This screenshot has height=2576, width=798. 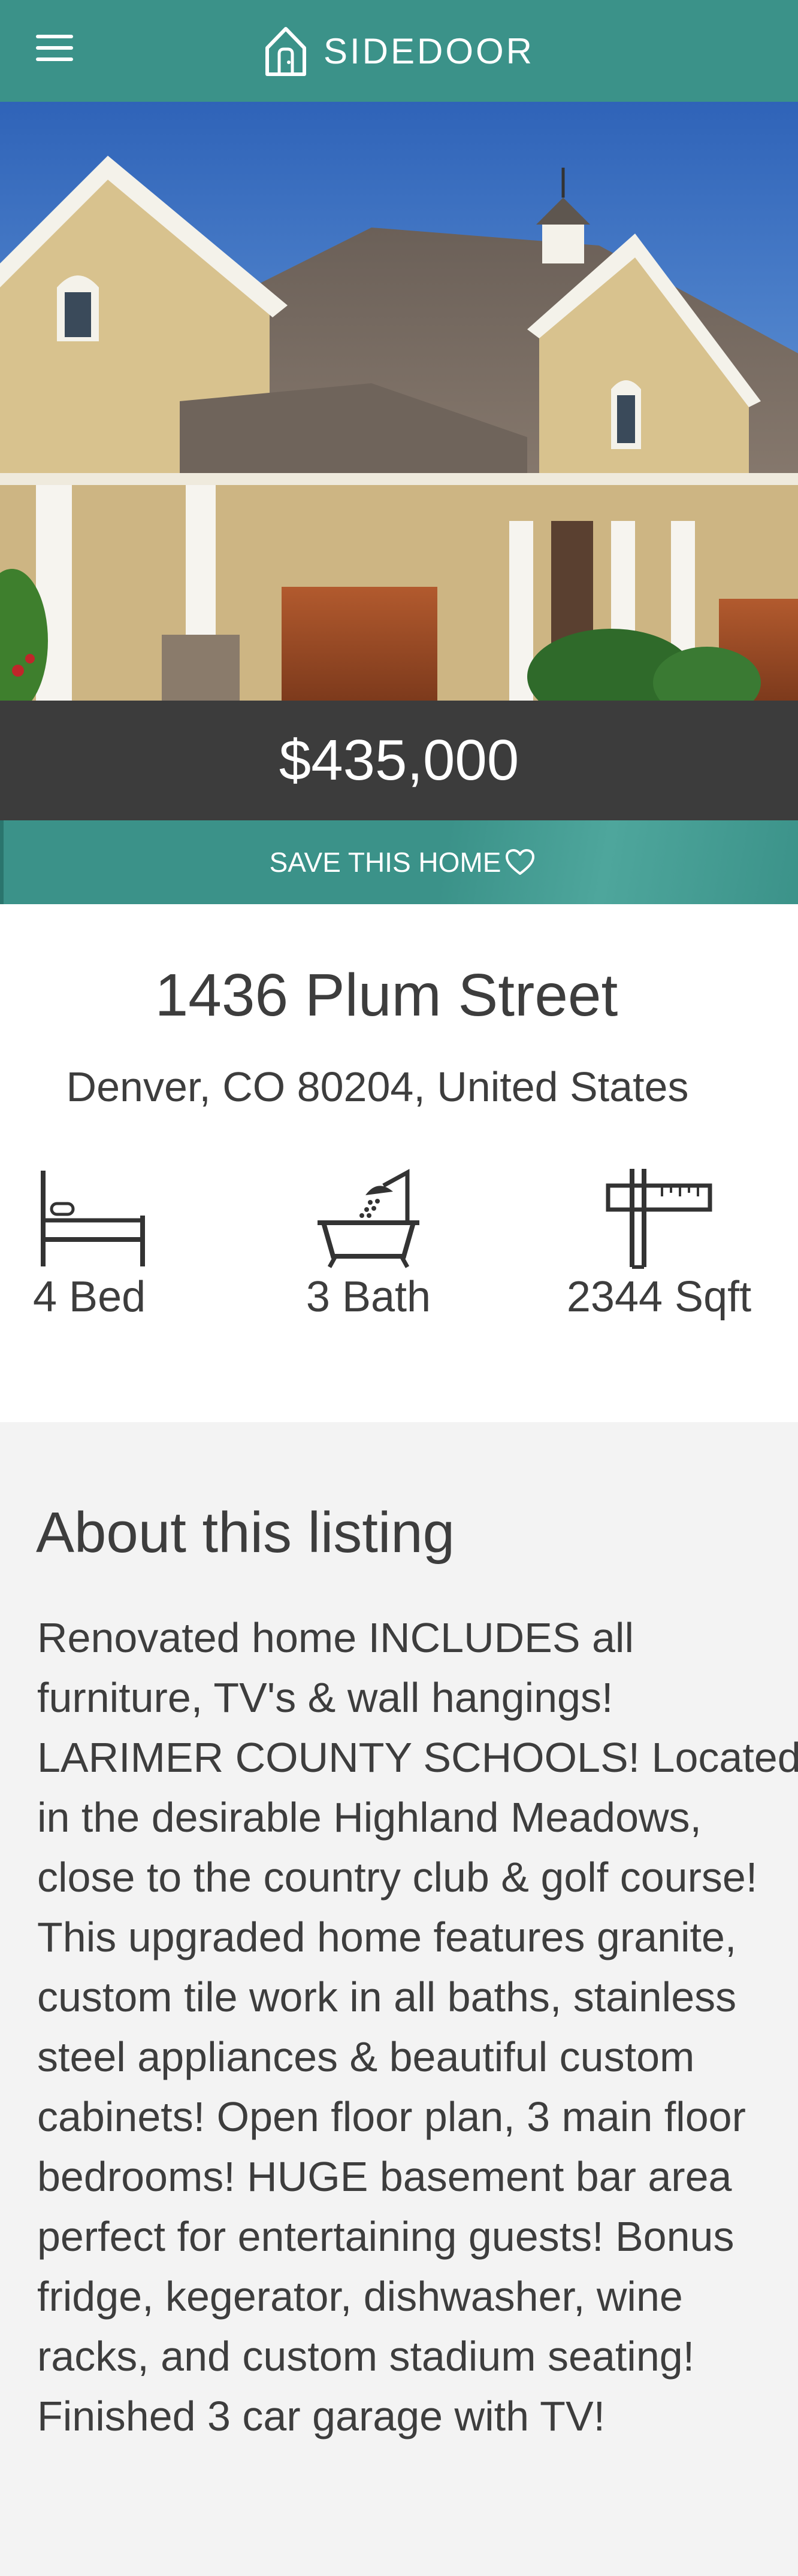 What do you see at coordinates (285, 51) in the screenshot?
I see `house-door-icon` at bounding box center [285, 51].